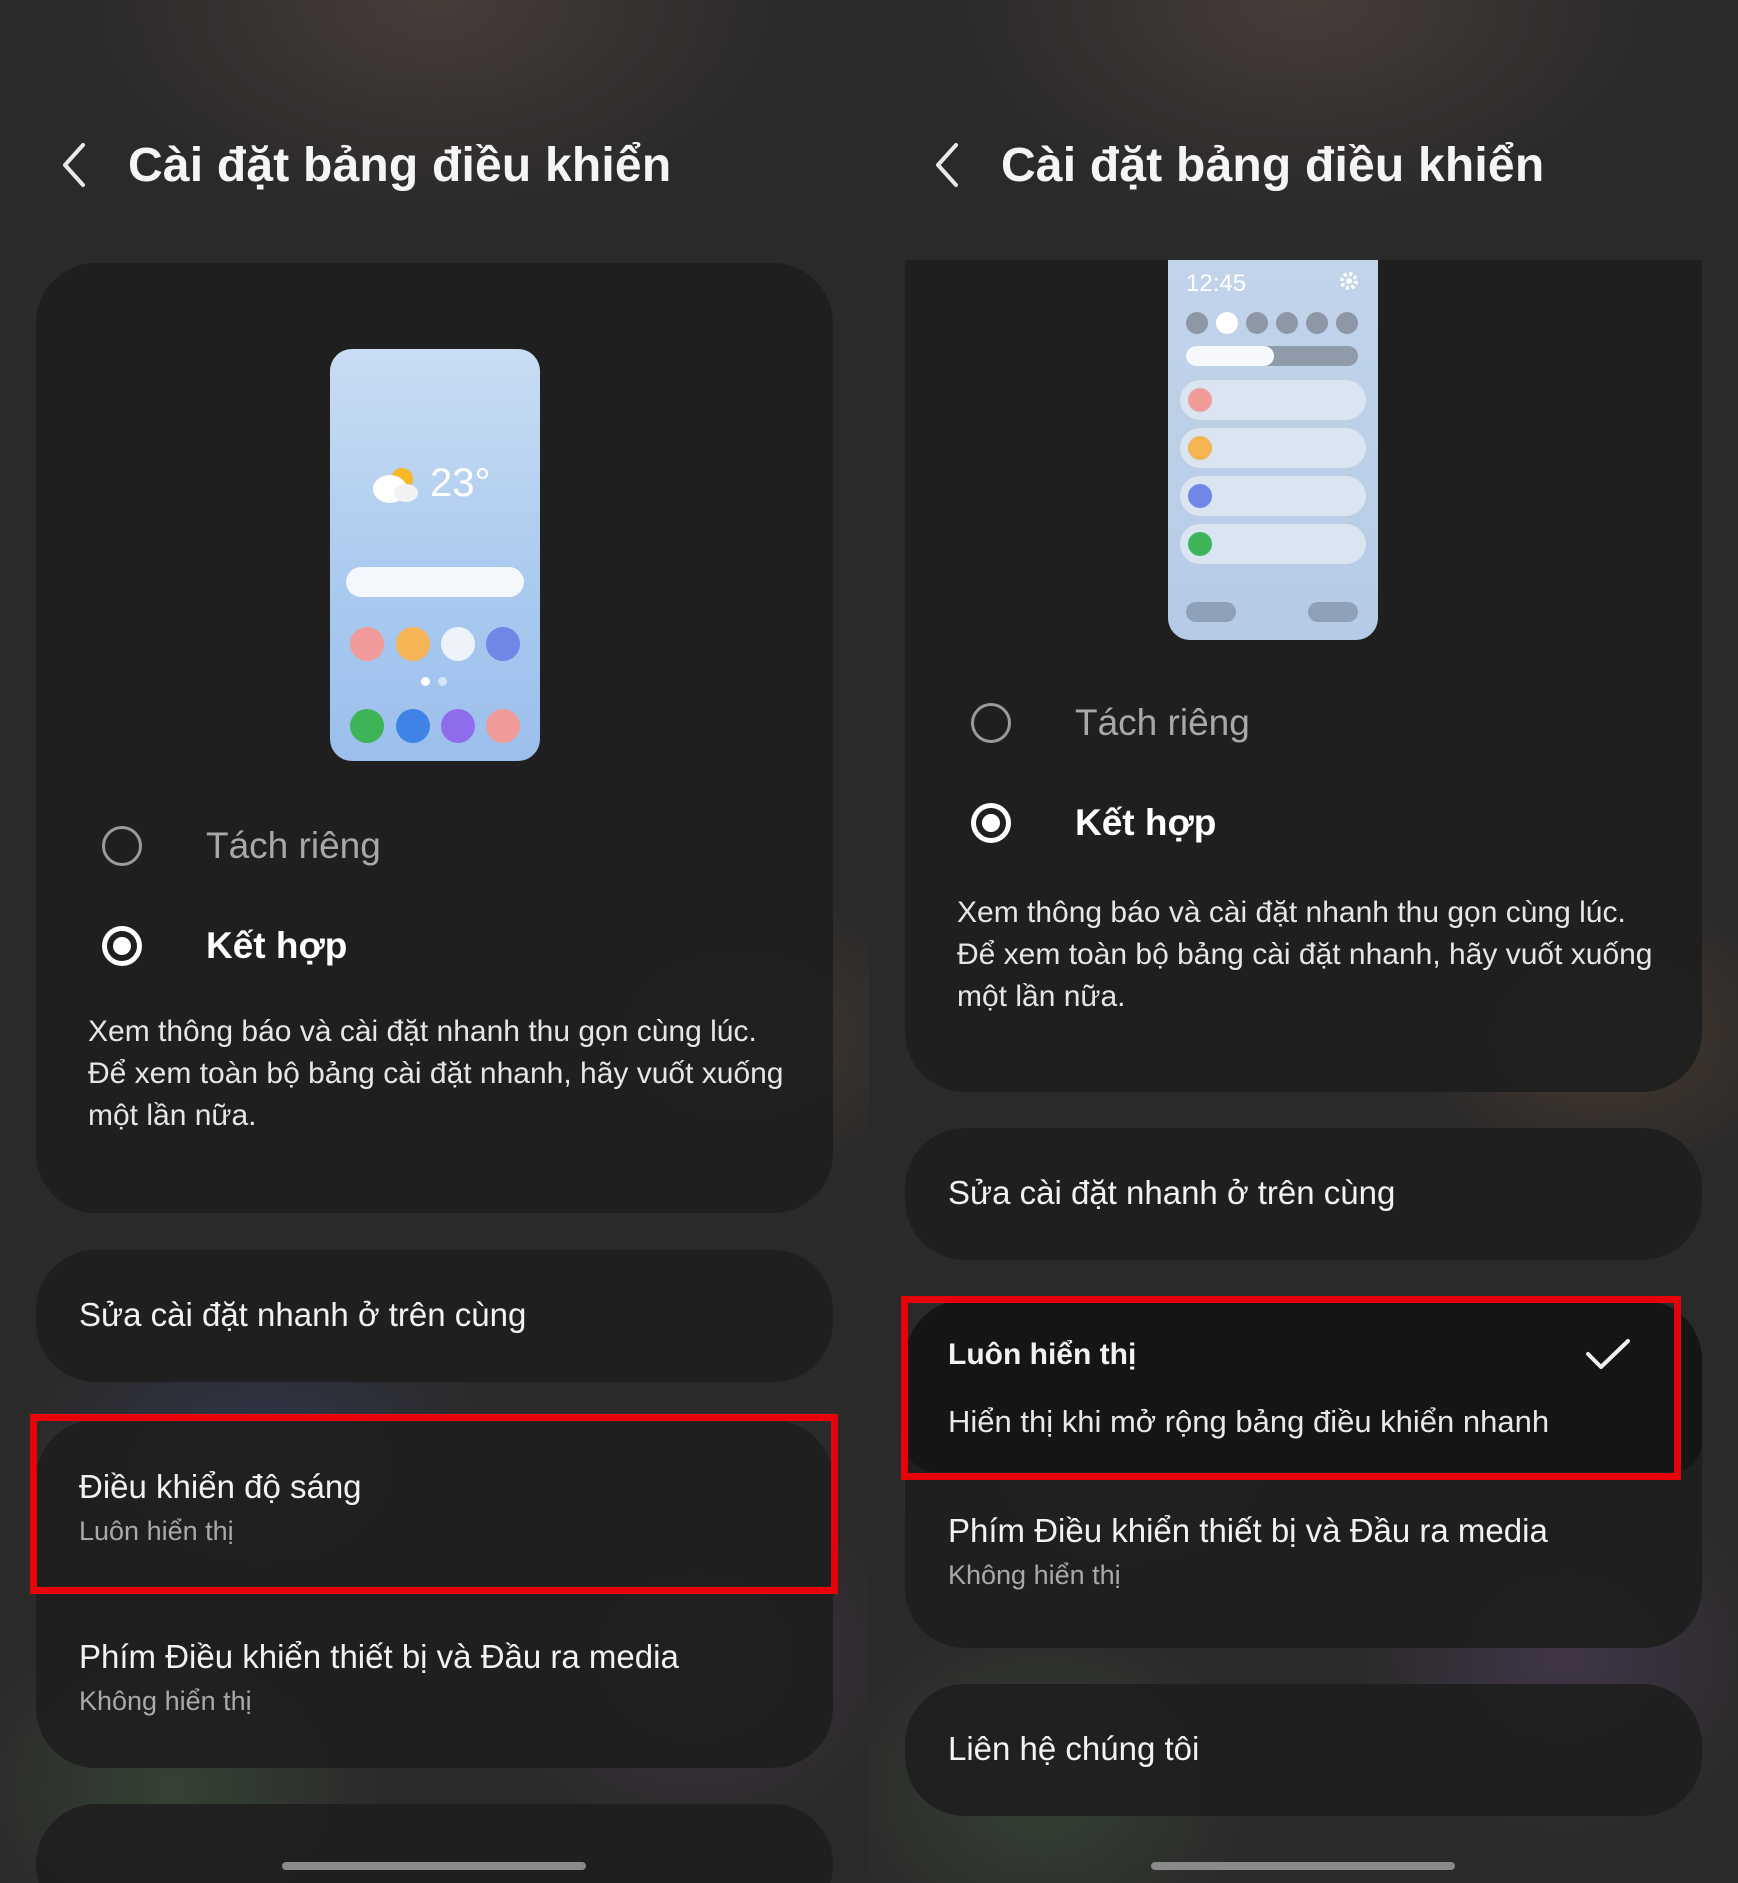  What do you see at coordinates (394, 487) in the screenshot?
I see `weather-icon` at bounding box center [394, 487].